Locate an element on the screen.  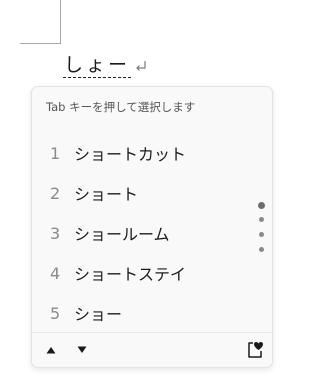
candidate-item: 2 ショート is located at coordinates (137, 193).